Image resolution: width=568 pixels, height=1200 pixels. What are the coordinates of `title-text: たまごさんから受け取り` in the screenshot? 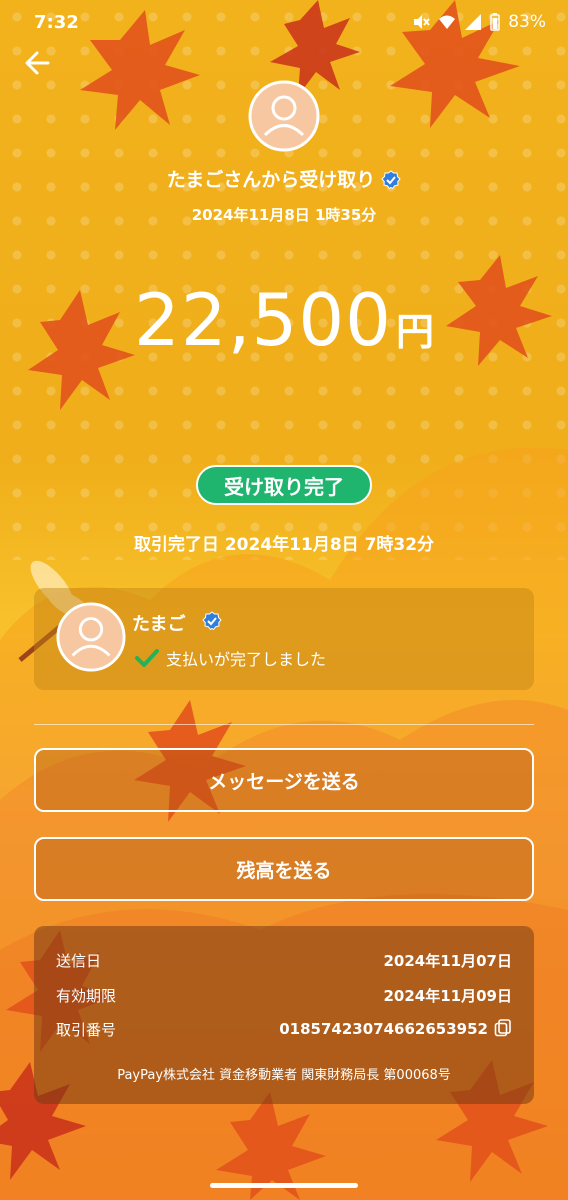 It's located at (271, 180).